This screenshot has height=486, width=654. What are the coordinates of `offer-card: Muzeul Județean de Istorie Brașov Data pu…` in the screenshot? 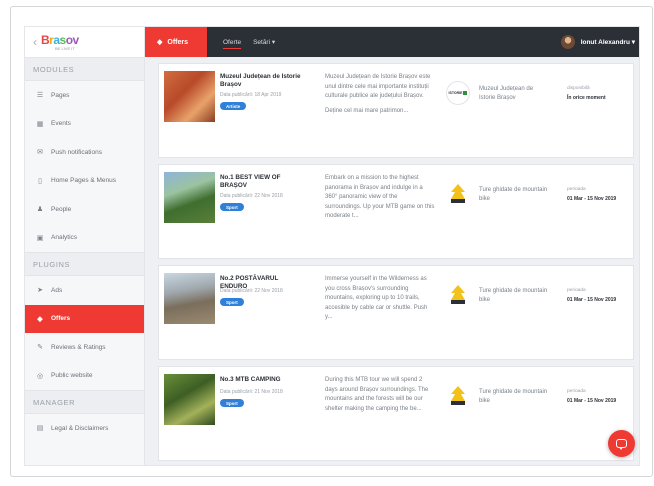 It's located at (396, 110).